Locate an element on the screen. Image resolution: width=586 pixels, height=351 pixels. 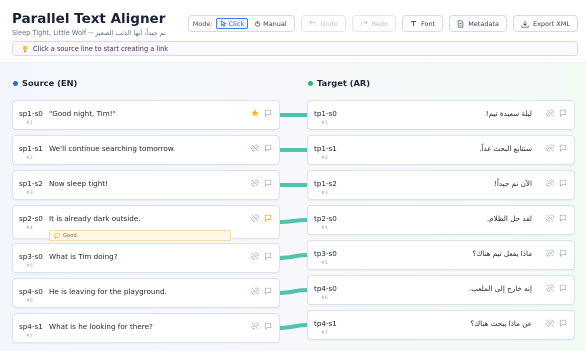
target-line-card: tp1-s1 #2 سنتابع البحث غداً. is located at coordinates (441, 150).